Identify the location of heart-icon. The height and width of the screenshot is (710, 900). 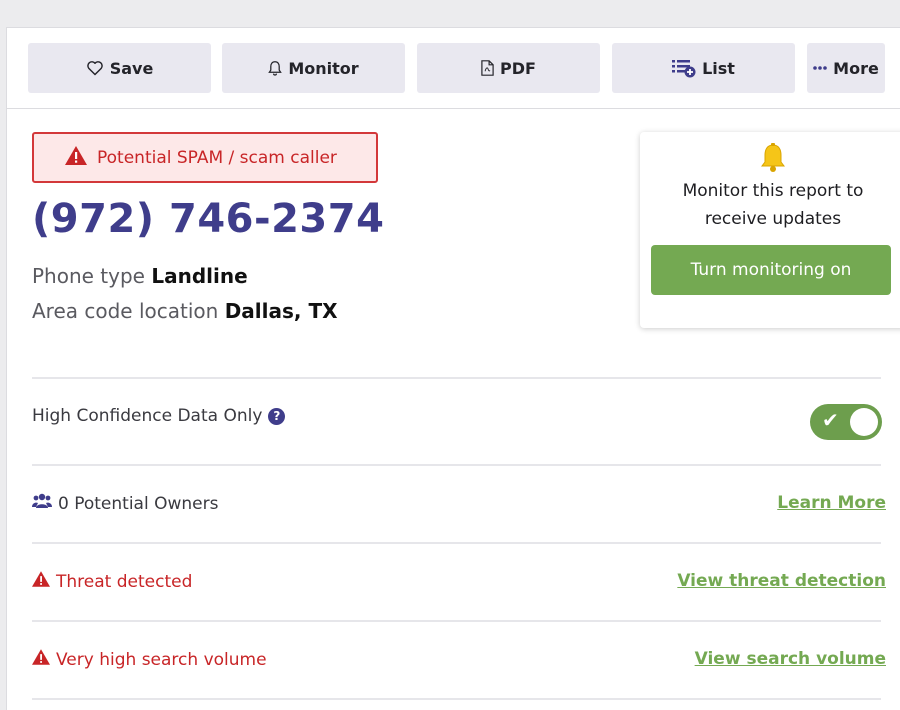
(95, 68).